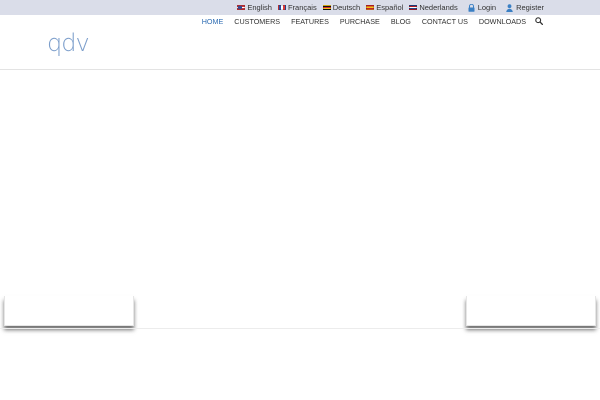  Describe the element at coordinates (370, 7) in the screenshot. I see `spain-flag-icon` at that location.